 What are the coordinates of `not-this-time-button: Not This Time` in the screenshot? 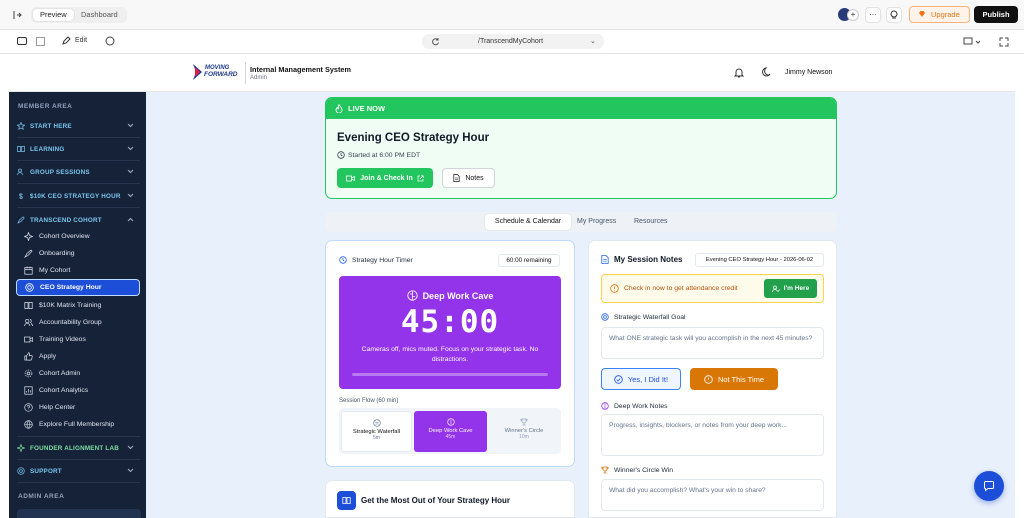 It's located at (734, 379).